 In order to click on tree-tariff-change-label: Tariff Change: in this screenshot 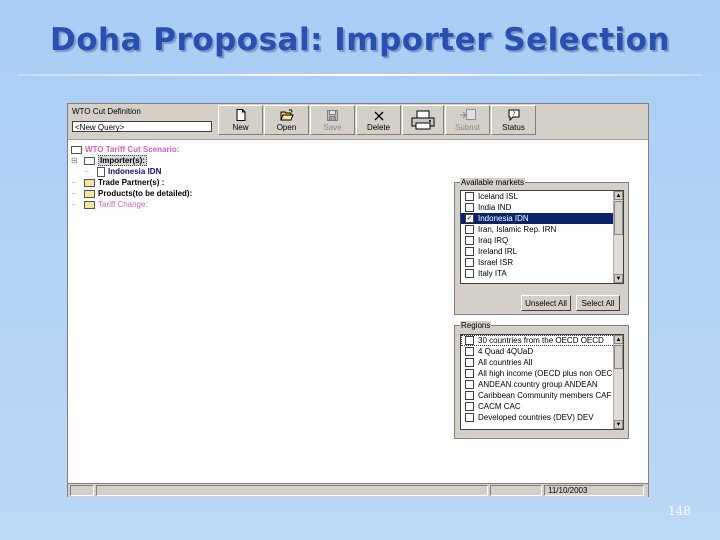, I will do `click(123, 204)`.